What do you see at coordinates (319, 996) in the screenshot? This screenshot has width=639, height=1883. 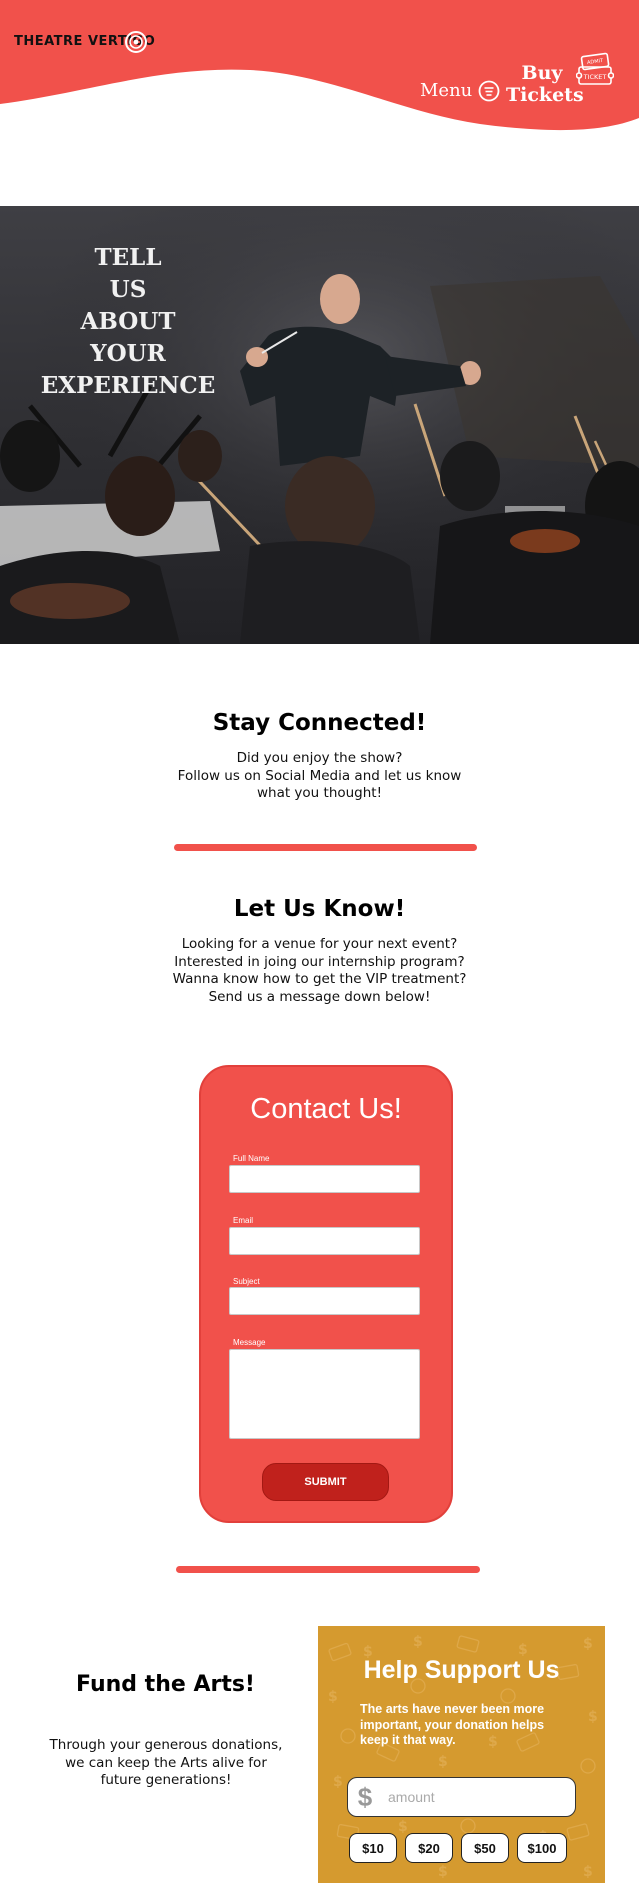 I see `let-us-know-line: Send us a message down below!` at bounding box center [319, 996].